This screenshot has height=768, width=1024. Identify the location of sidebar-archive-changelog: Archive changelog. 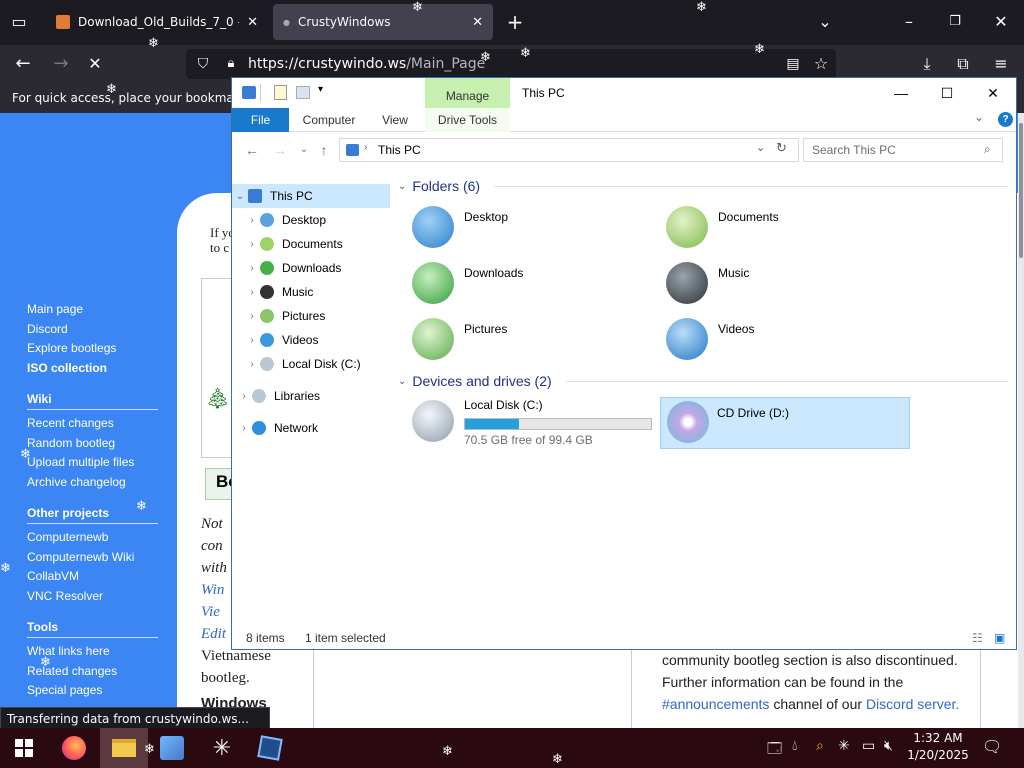
(97, 483).